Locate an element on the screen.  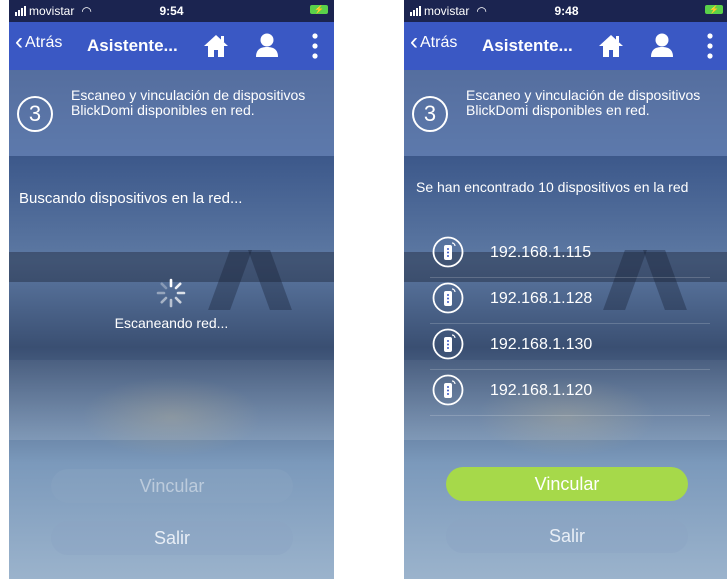
clock: 9:48 is located at coordinates (566, 11).